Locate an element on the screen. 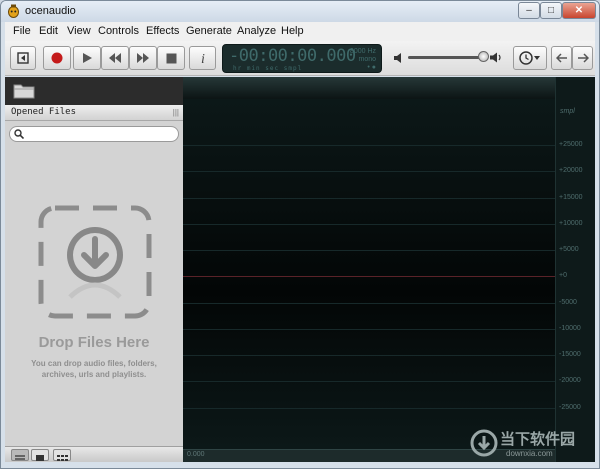  play-button is located at coordinates (87, 58).